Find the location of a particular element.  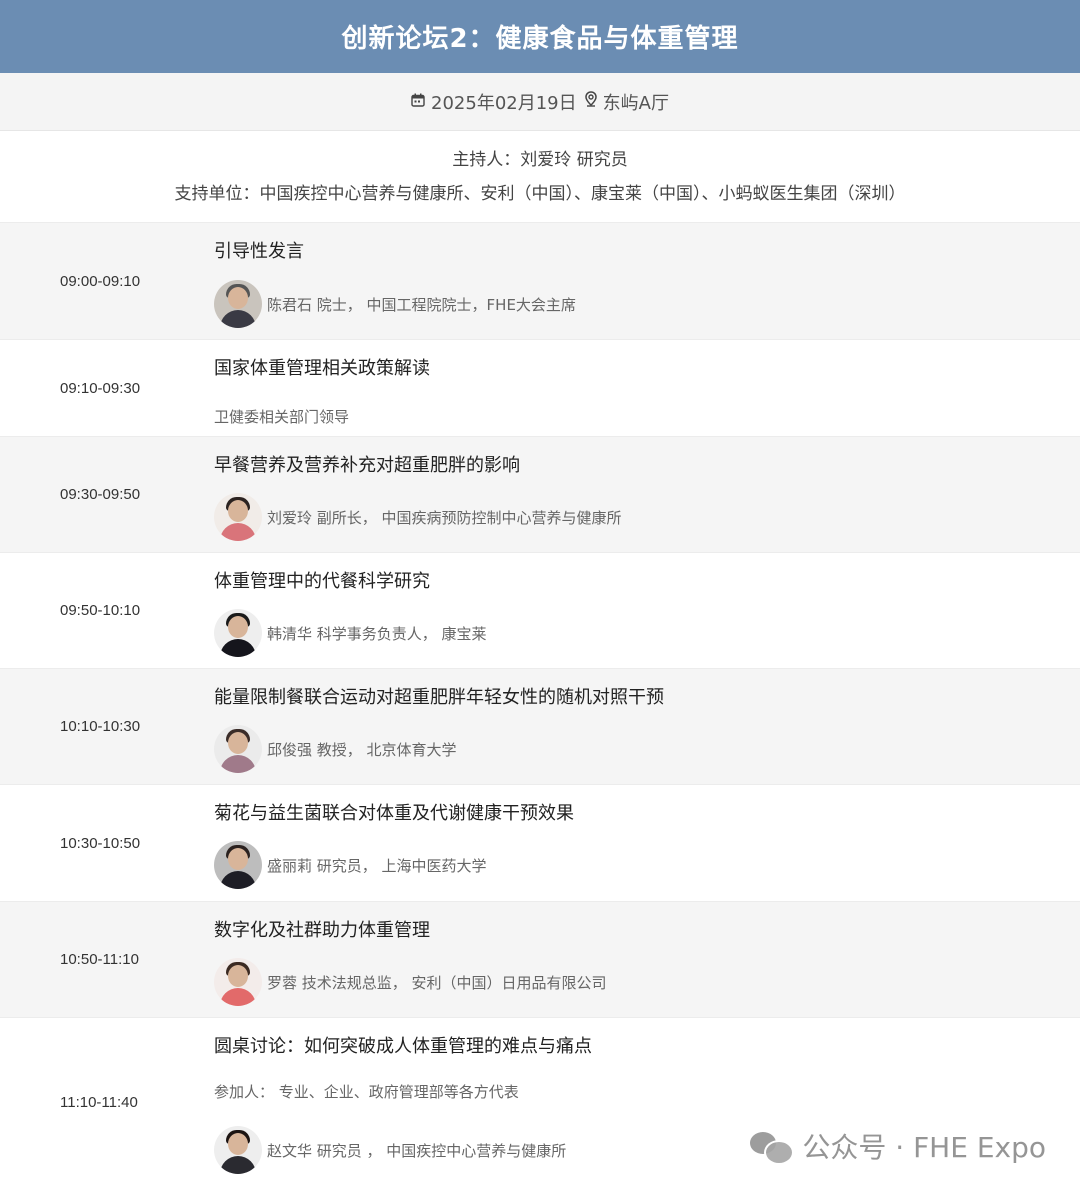

agenda-row: 09:10-09:30 国家体重管理相关政策解读 卫健委相关部门领导 is located at coordinates (540, 387).